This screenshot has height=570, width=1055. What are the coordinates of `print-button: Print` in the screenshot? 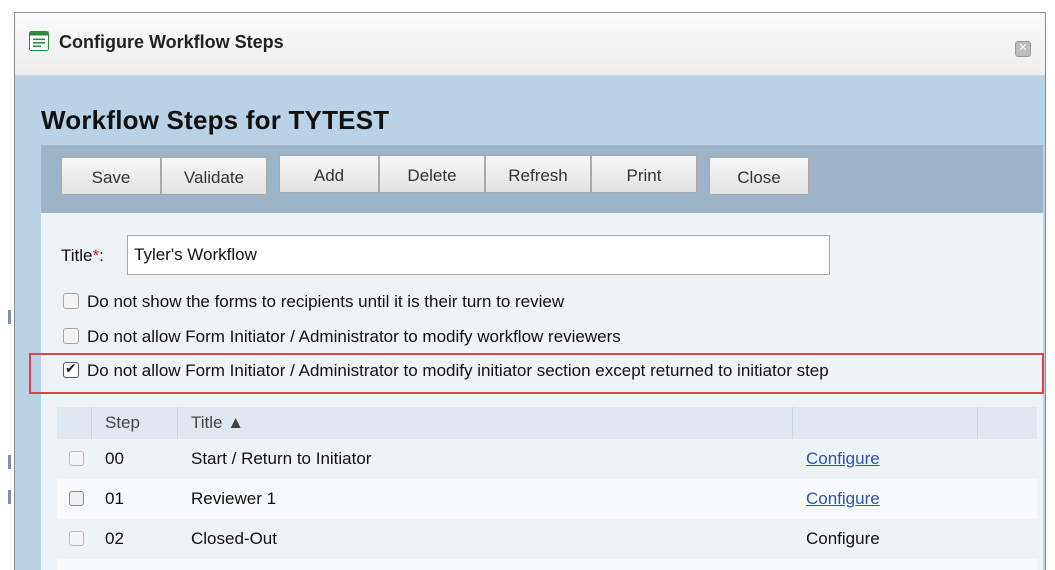 It's located at (644, 174).